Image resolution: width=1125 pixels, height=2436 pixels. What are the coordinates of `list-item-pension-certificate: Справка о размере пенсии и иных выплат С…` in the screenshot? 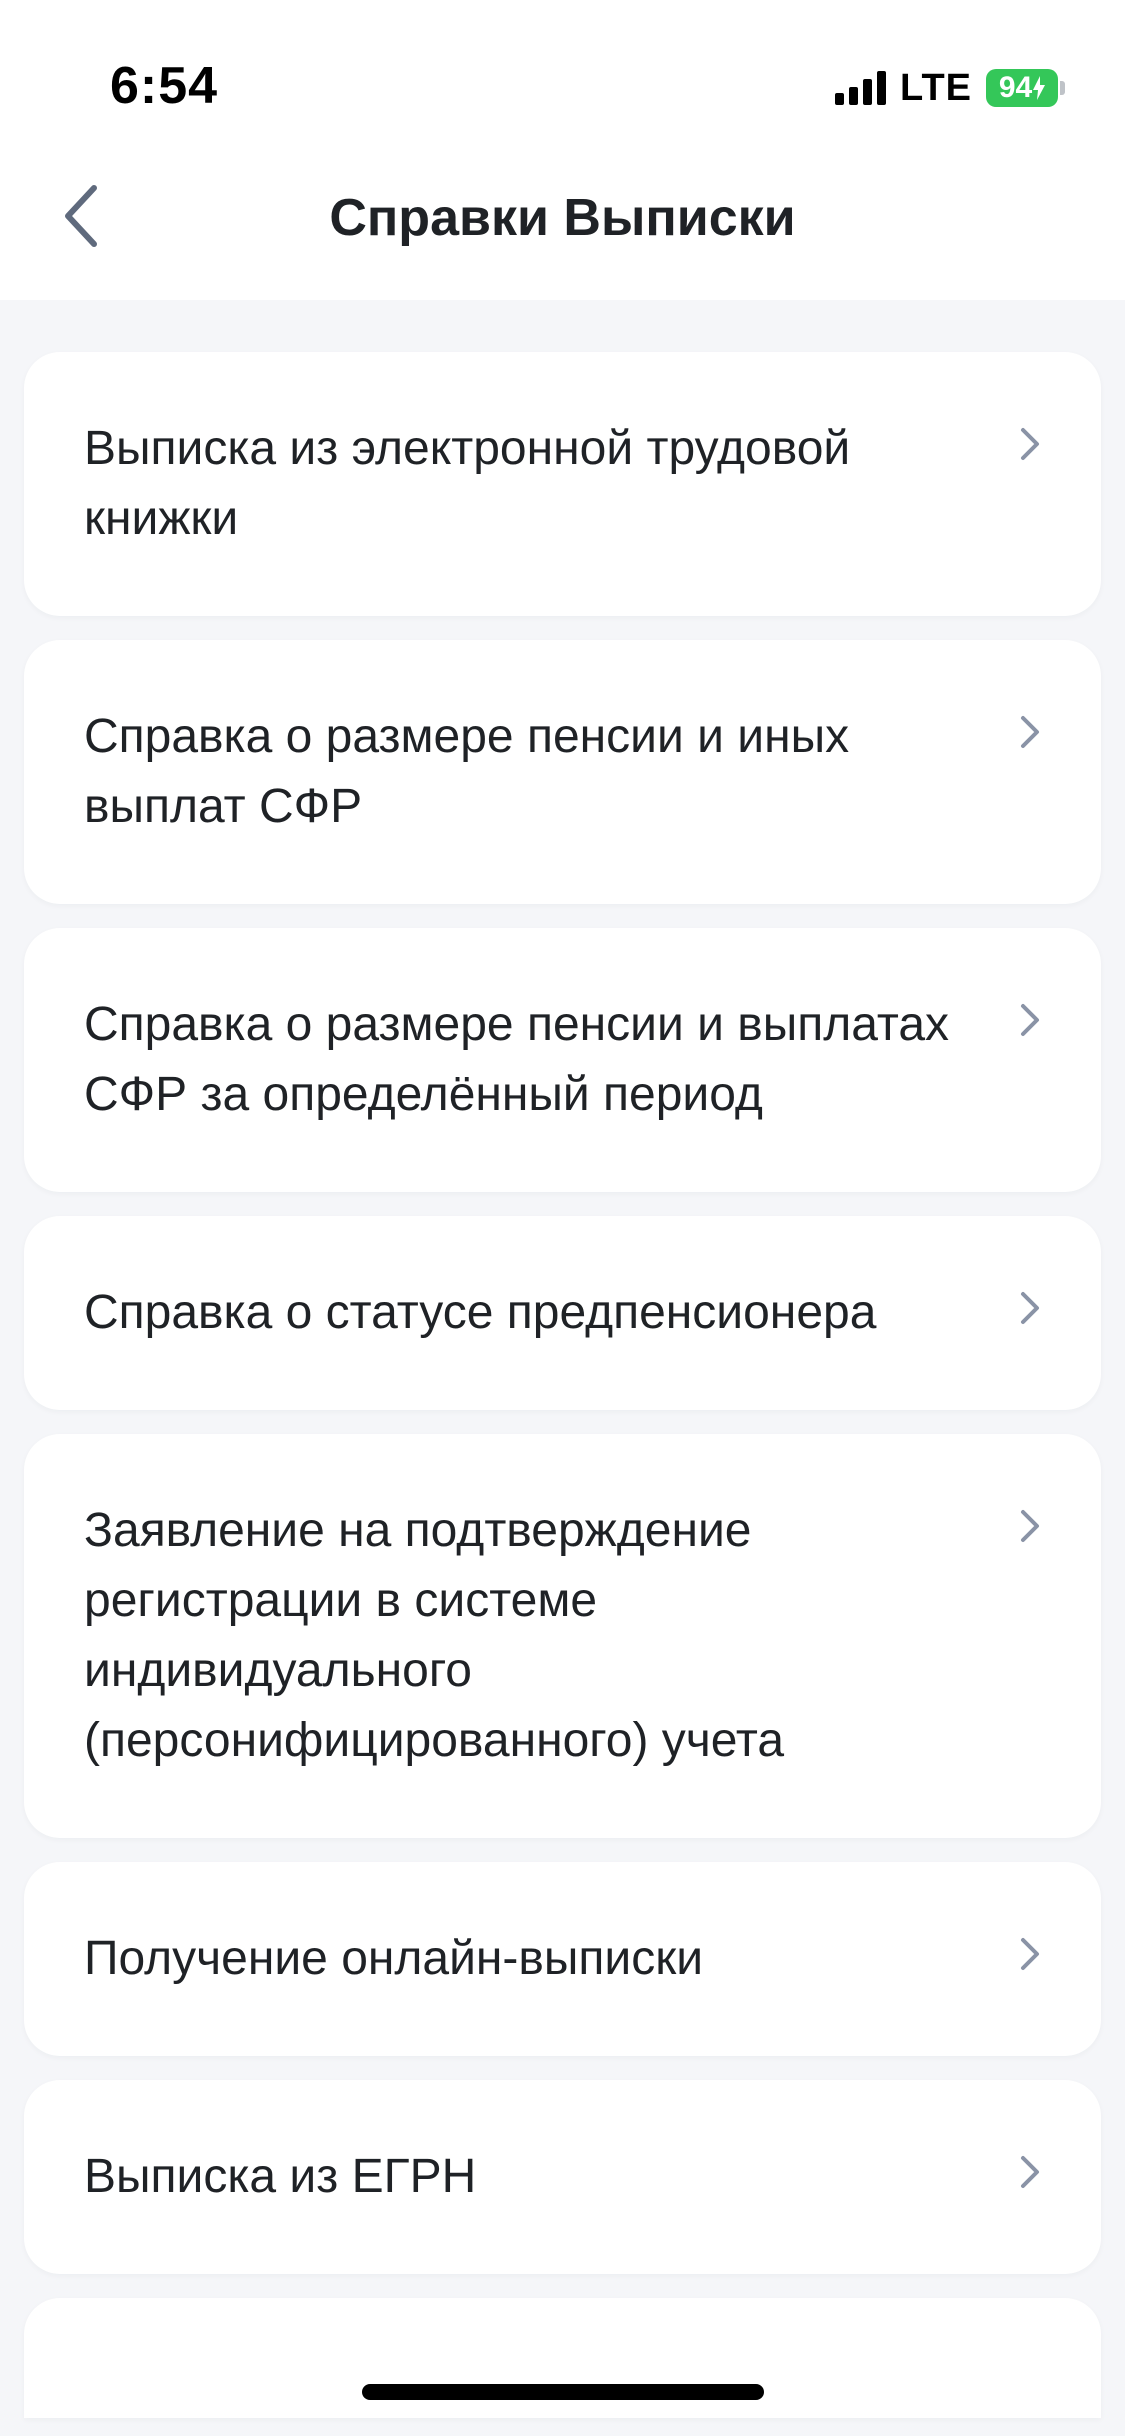 It's located at (562, 772).